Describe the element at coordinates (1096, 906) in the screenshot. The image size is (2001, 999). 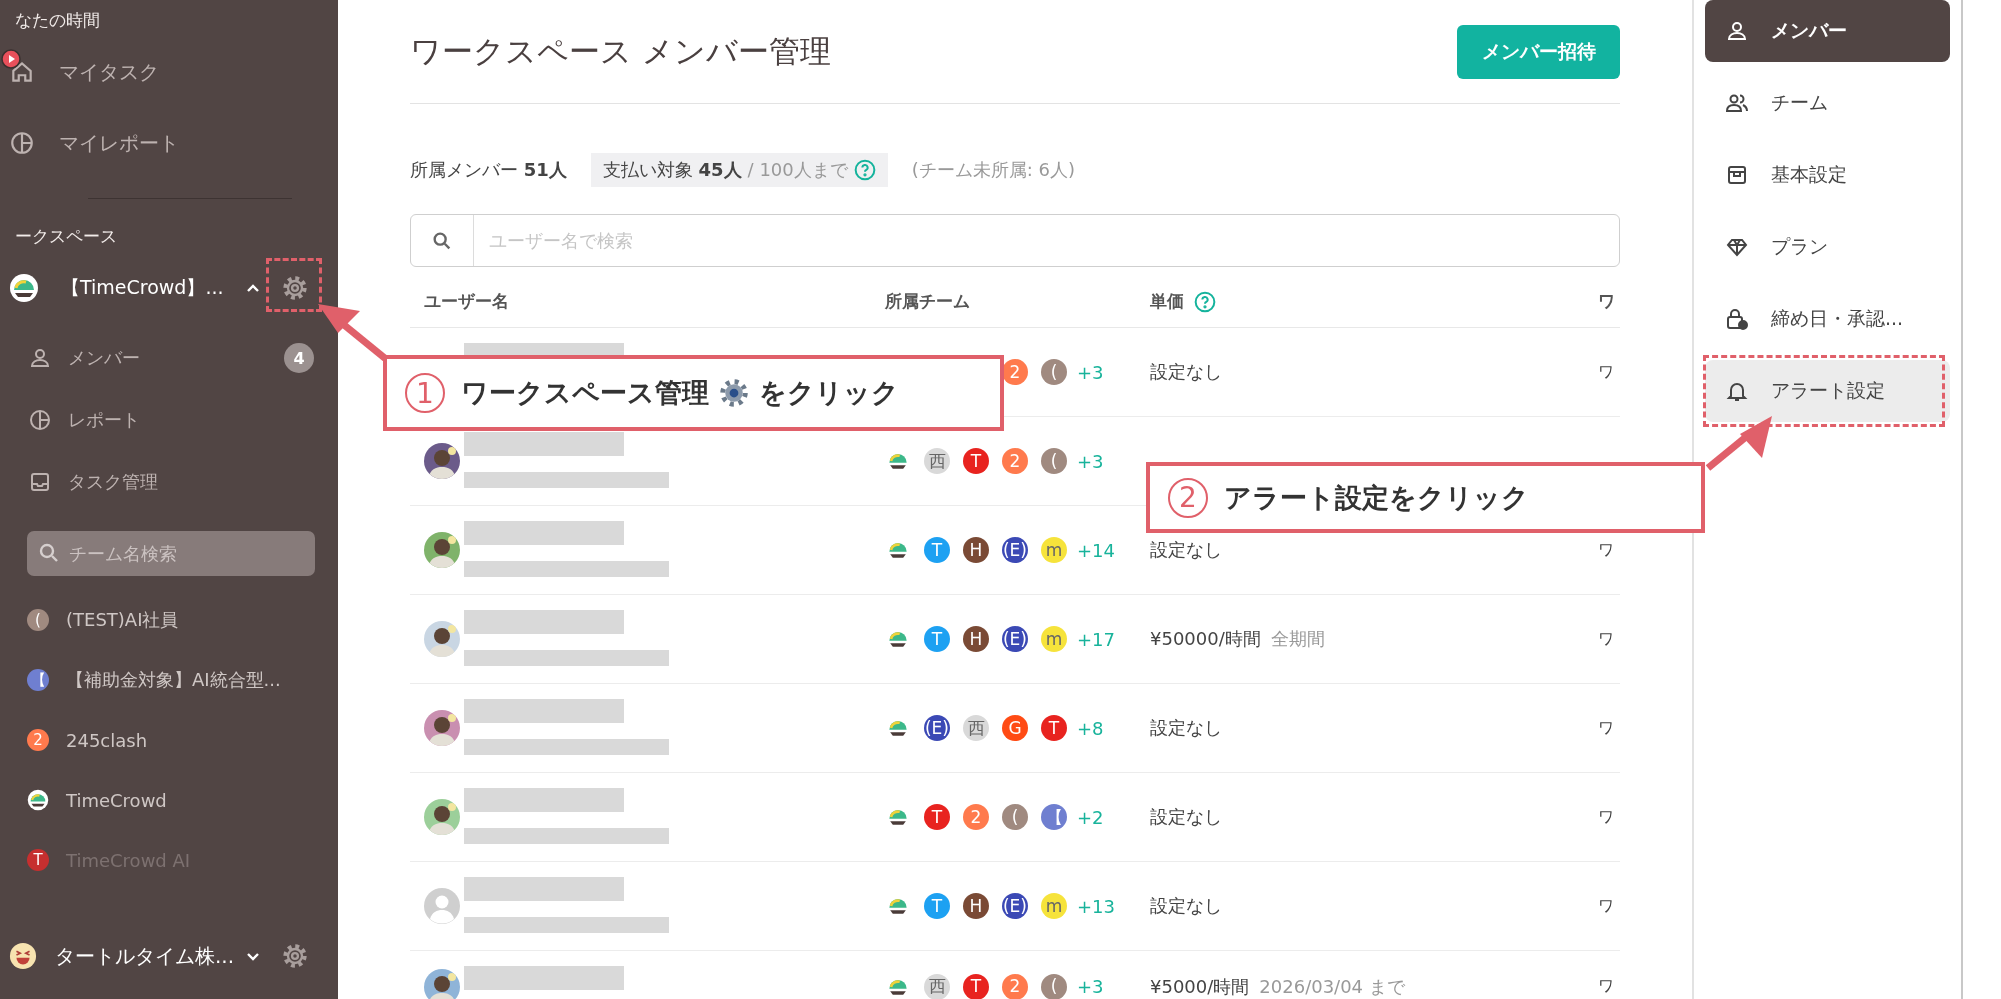
I see `more-teams-count: +13` at that location.